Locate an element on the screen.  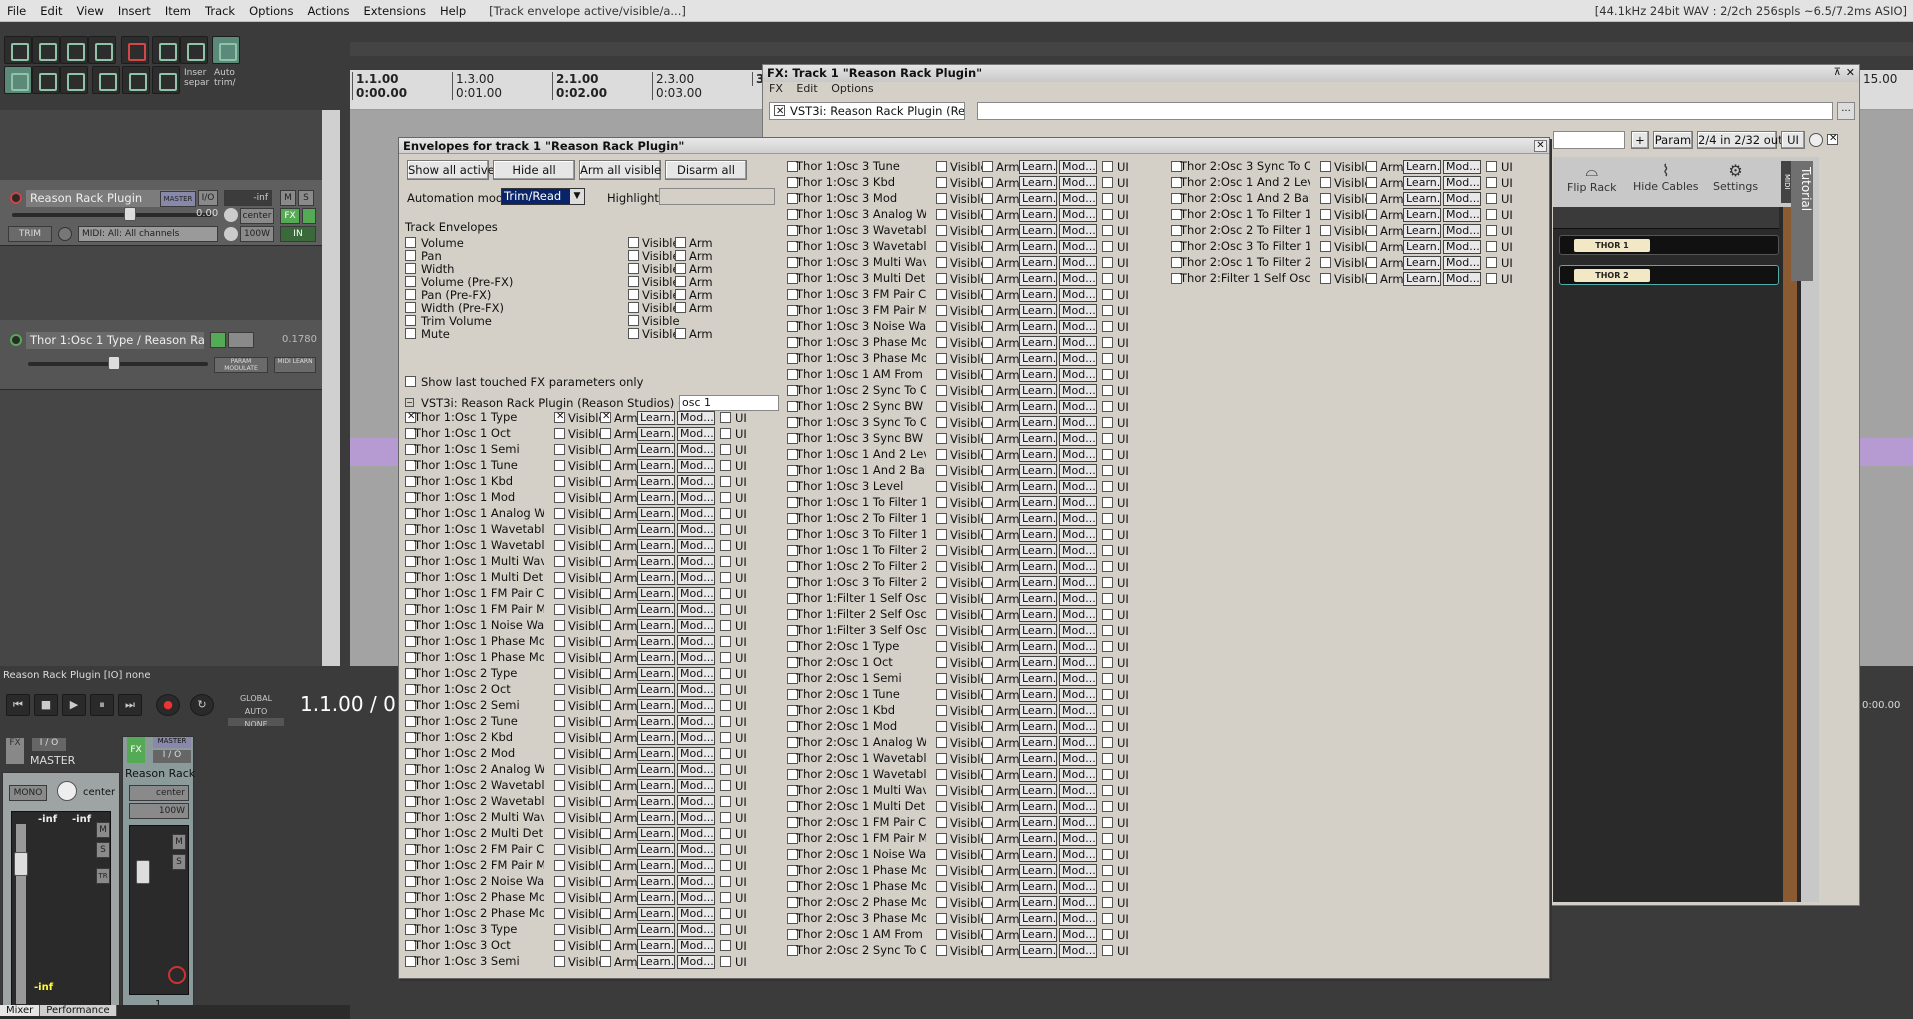
tutorial-tab: Tutorial is located at coordinates (1802, 221).